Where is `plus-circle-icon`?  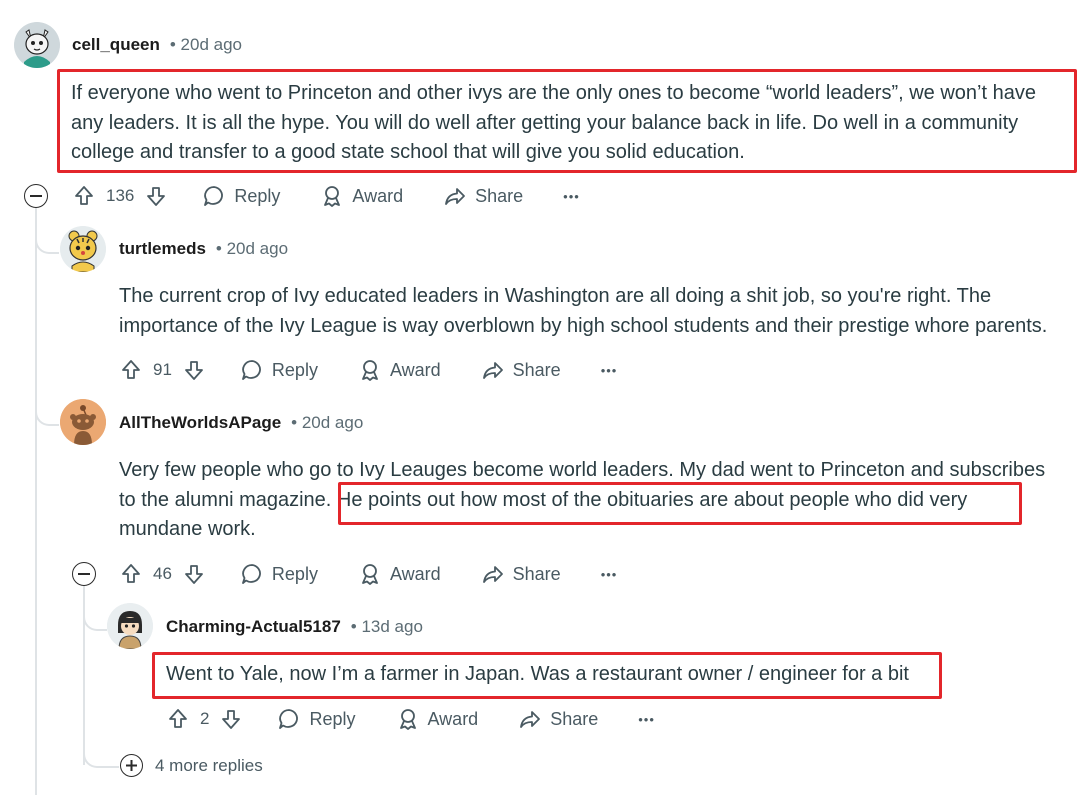
plus-circle-icon is located at coordinates (131, 765).